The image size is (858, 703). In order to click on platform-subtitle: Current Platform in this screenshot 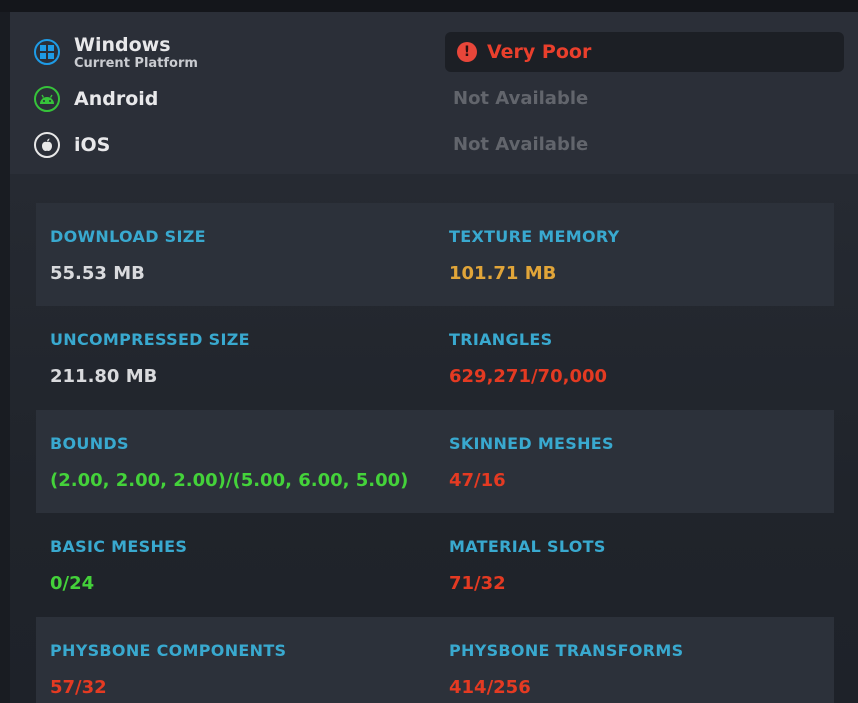, I will do `click(136, 63)`.